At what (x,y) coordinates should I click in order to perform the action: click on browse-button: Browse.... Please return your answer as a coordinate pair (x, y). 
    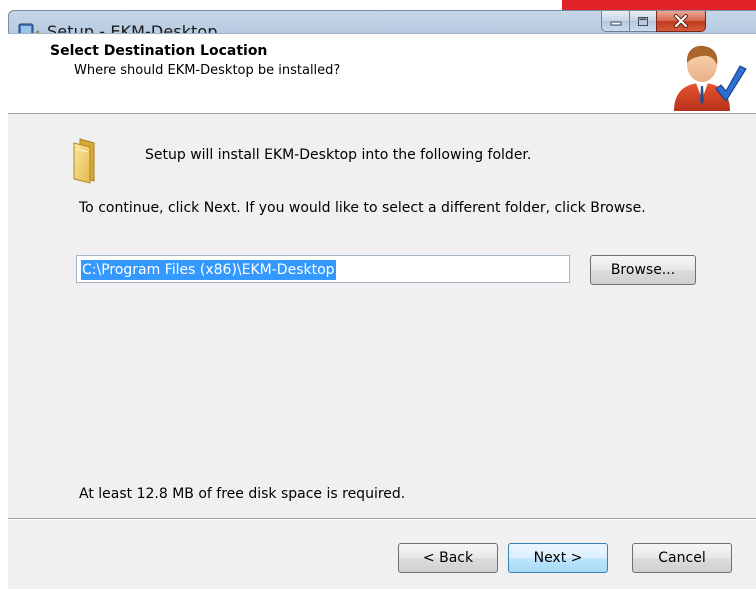
    Looking at the image, I should click on (643, 270).